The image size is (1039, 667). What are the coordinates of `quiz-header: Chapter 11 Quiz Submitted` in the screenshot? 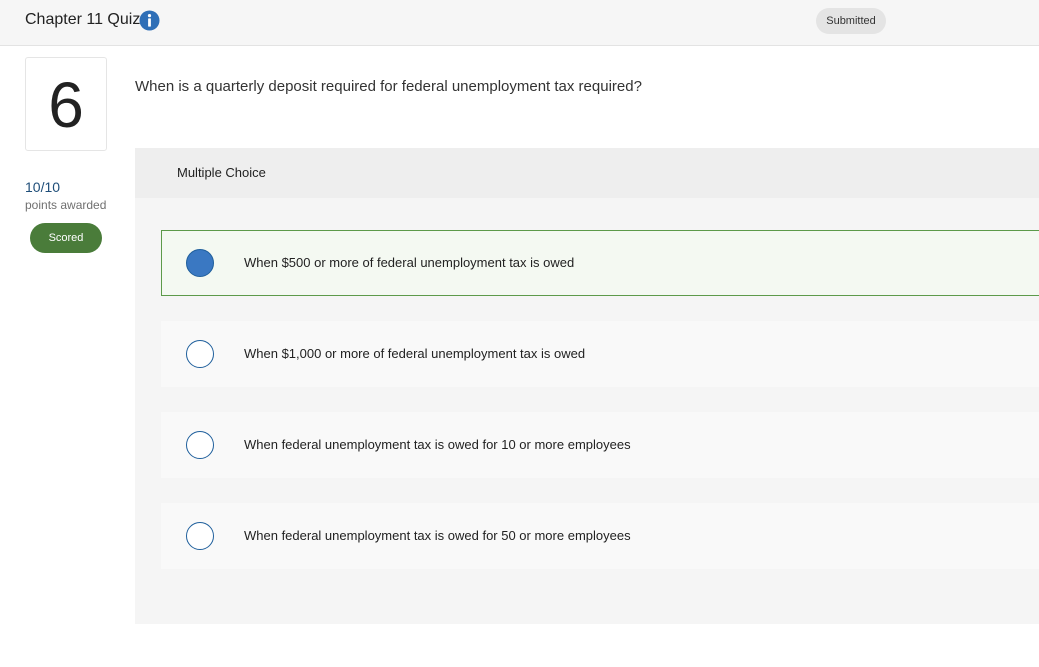 It's located at (519, 23).